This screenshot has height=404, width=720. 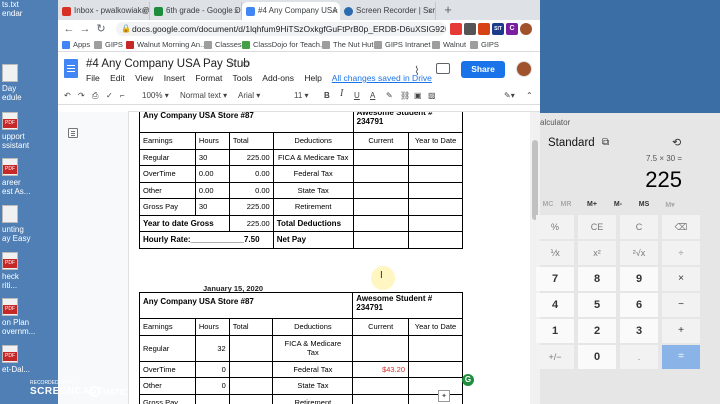 I want to click on menu-format: Format, so click(x=208, y=78).